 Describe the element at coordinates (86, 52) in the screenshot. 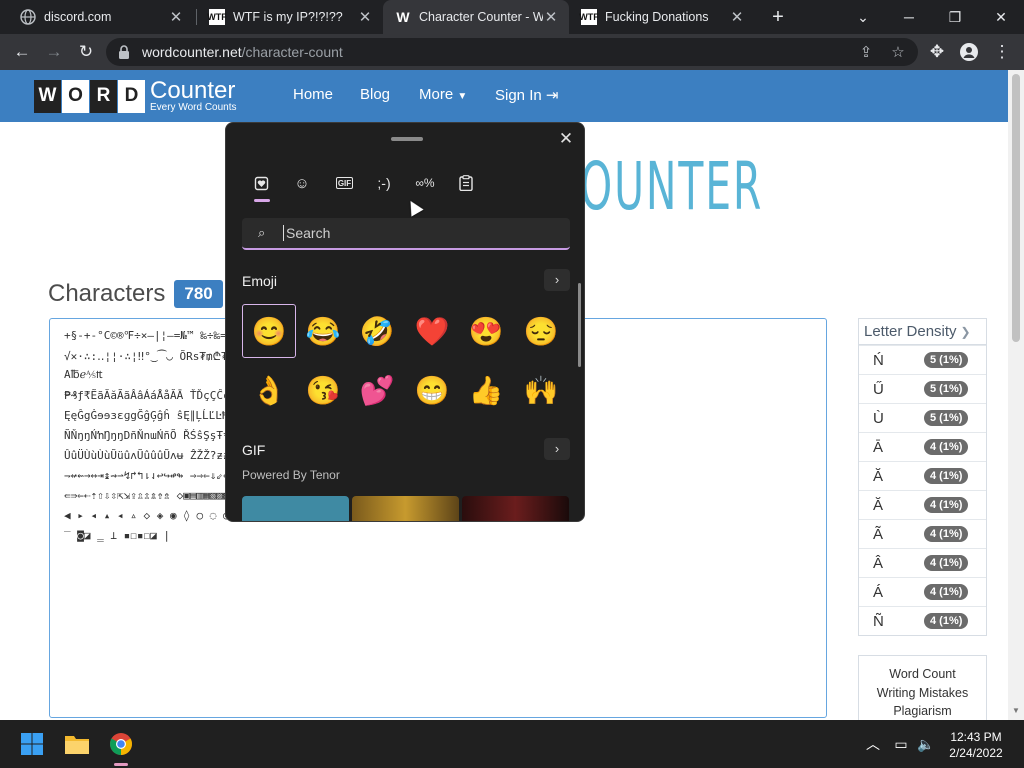

I see `reload-icon: ↻` at that location.